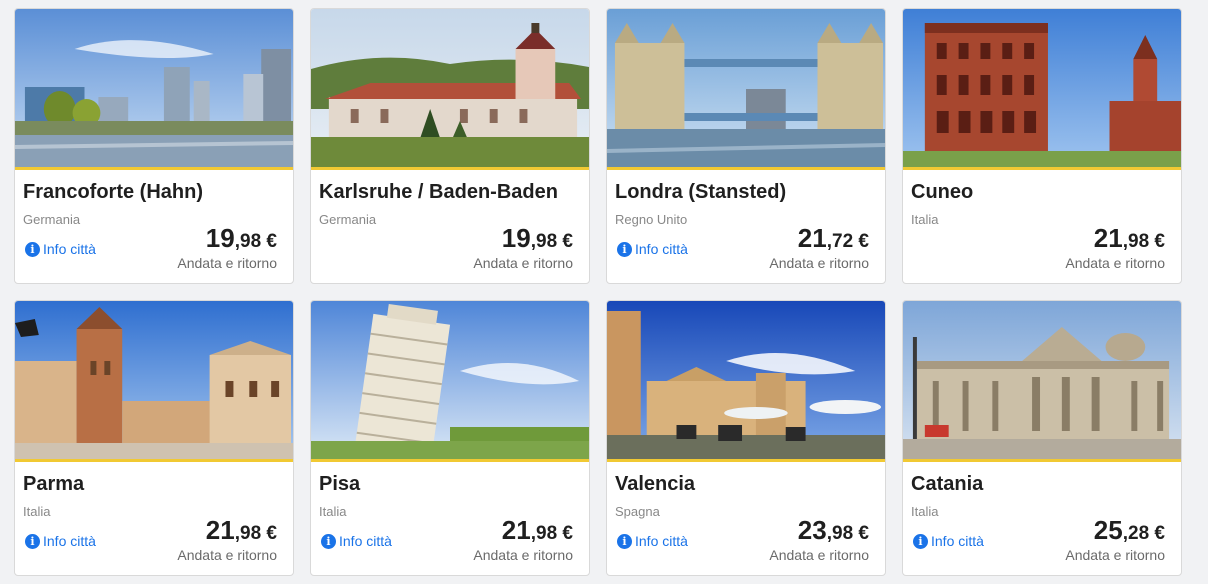 The height and width of the screenshot is (584, 1208). I want to click on price-integer: 25, so click(1108, 530).